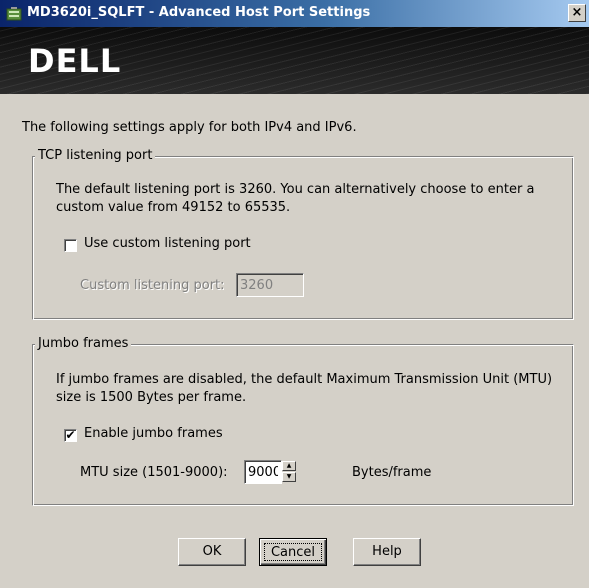 The image size is (589, 588). What do you see at coordinates (83, 343) in the screenshot?
I see `jumbo-group-legend: Jumbo frames` at bounding box center [83, 343].